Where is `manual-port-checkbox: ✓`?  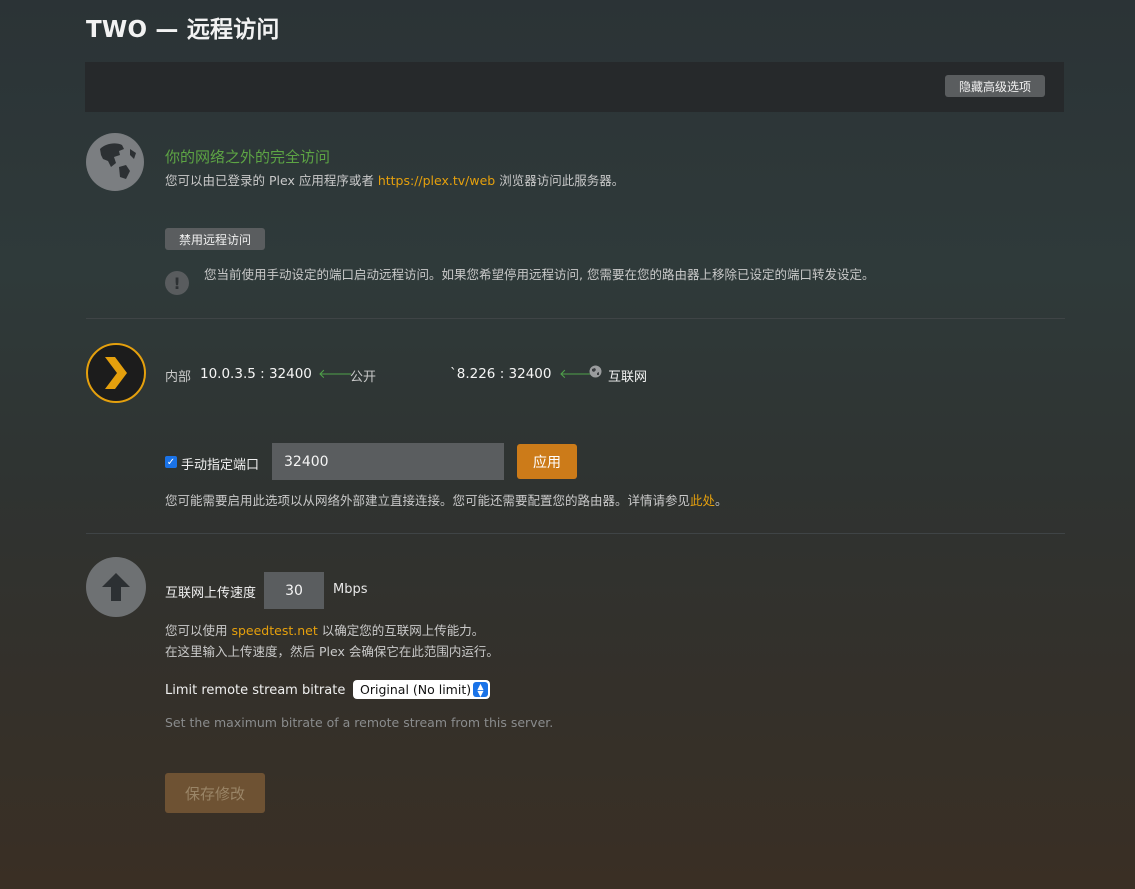 manual-port-checkbox: ✓ is located at coordinates (171, 462).